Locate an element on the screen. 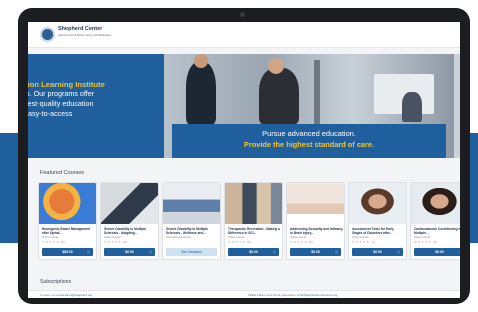 The image size is (478, 312). see-sessions-button: See Sessions is located at coordinates (191, 252).